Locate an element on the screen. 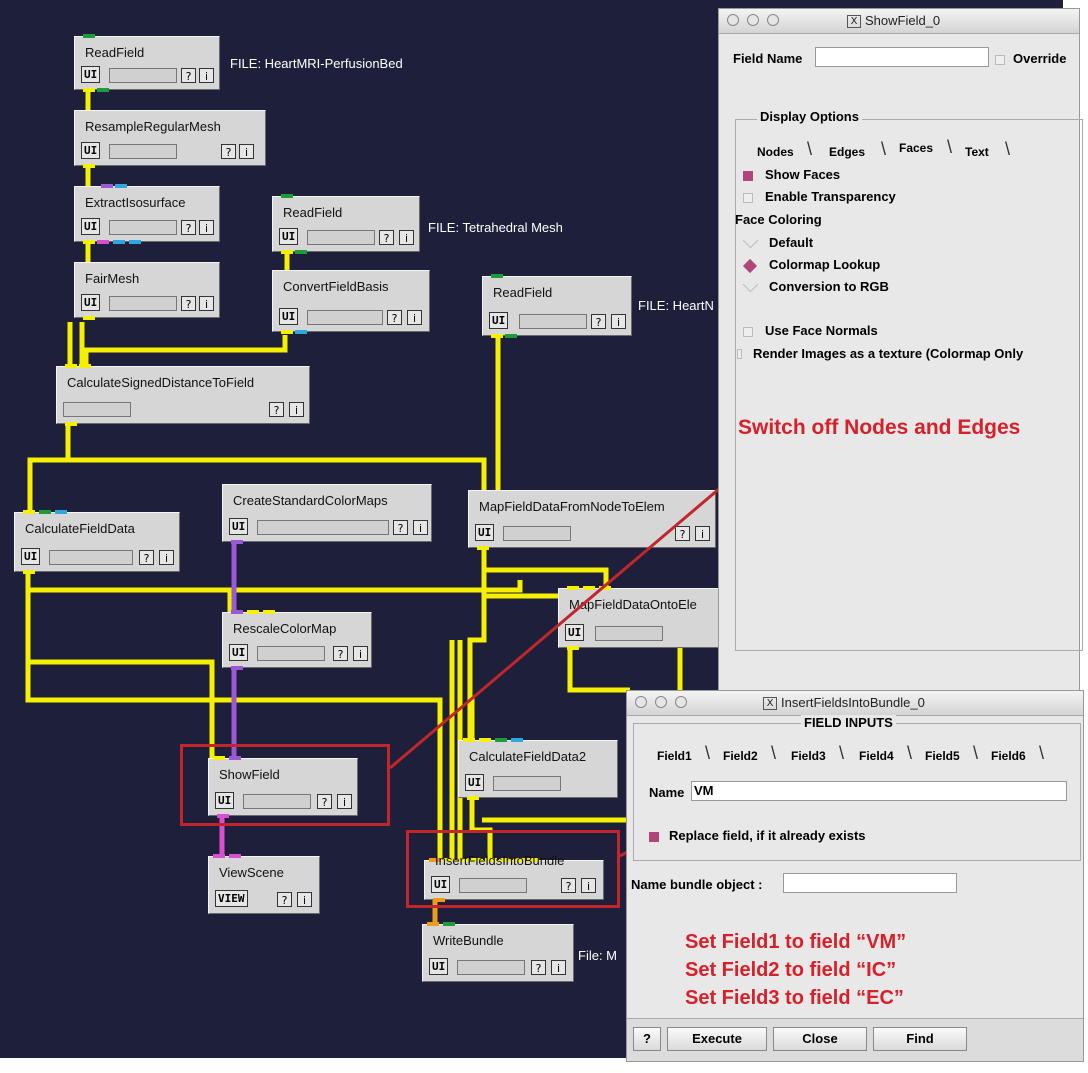 This screenshot has height=1073, width=1088. window-title: X InsertFieldsIntoBundle_0 is located at coordinates (844, 702).